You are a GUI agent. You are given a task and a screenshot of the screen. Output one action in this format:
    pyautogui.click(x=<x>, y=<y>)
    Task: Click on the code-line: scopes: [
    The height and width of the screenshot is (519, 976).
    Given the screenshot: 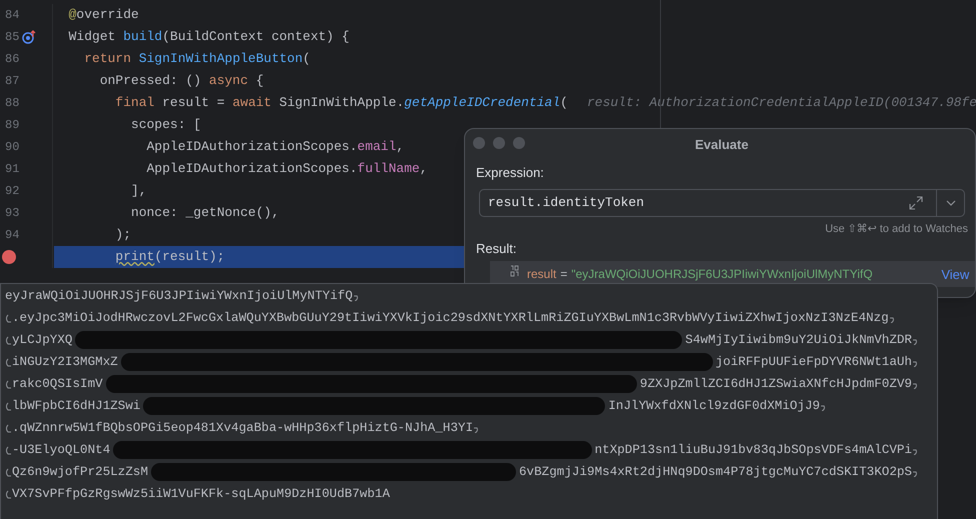 What is the action you would take?
    pyautogui.click(x=166, y=125)
    